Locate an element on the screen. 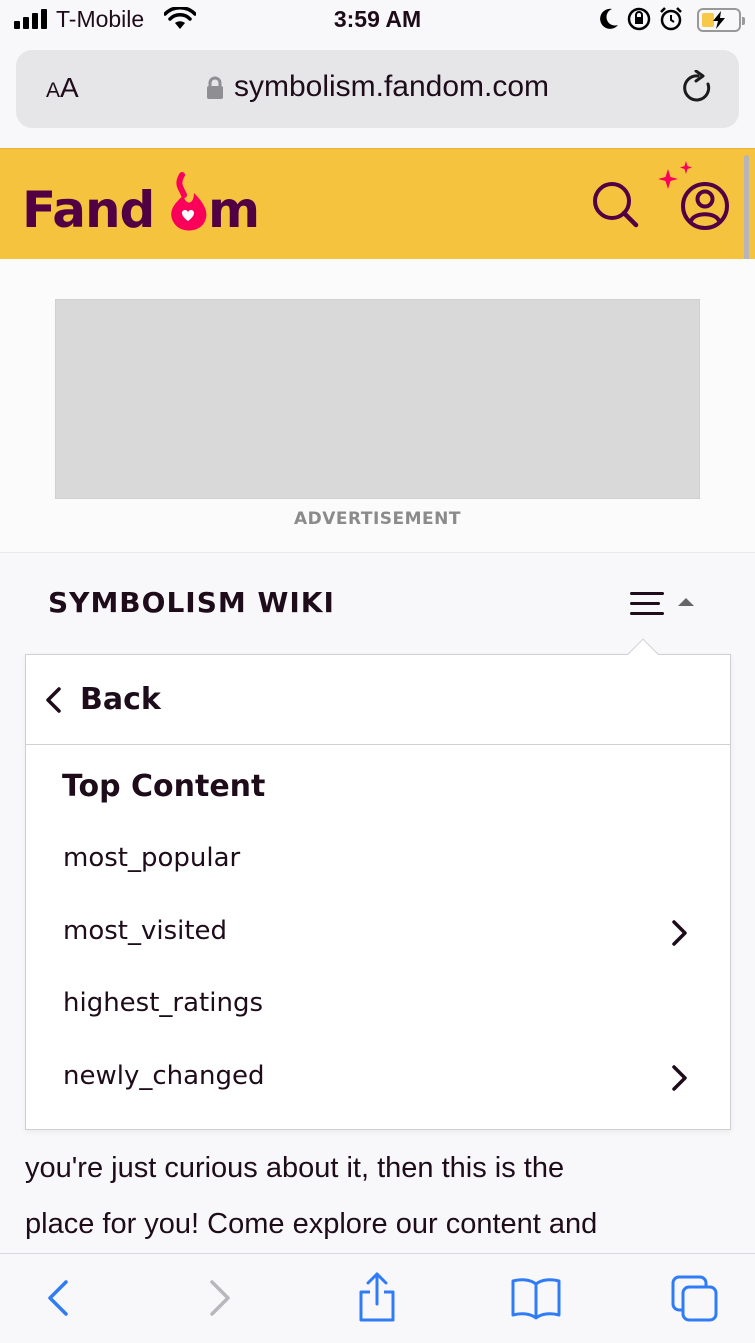 The height and width of the screenshot is (1343, 755). svg-text: m is located at coordinates (233, 209).